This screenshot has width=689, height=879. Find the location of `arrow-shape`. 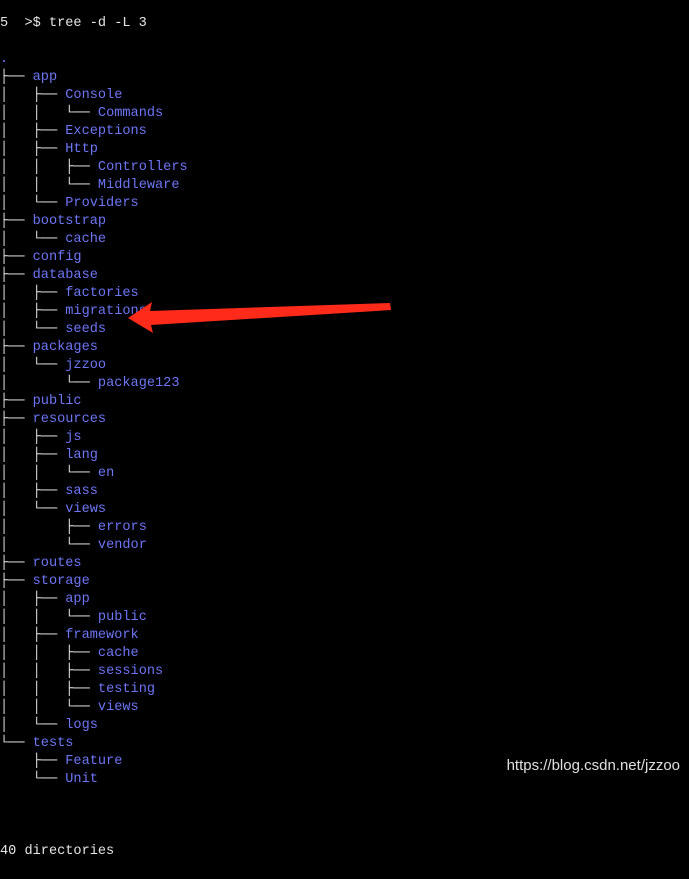

arrow-shape is located at coordinates (259, 317).